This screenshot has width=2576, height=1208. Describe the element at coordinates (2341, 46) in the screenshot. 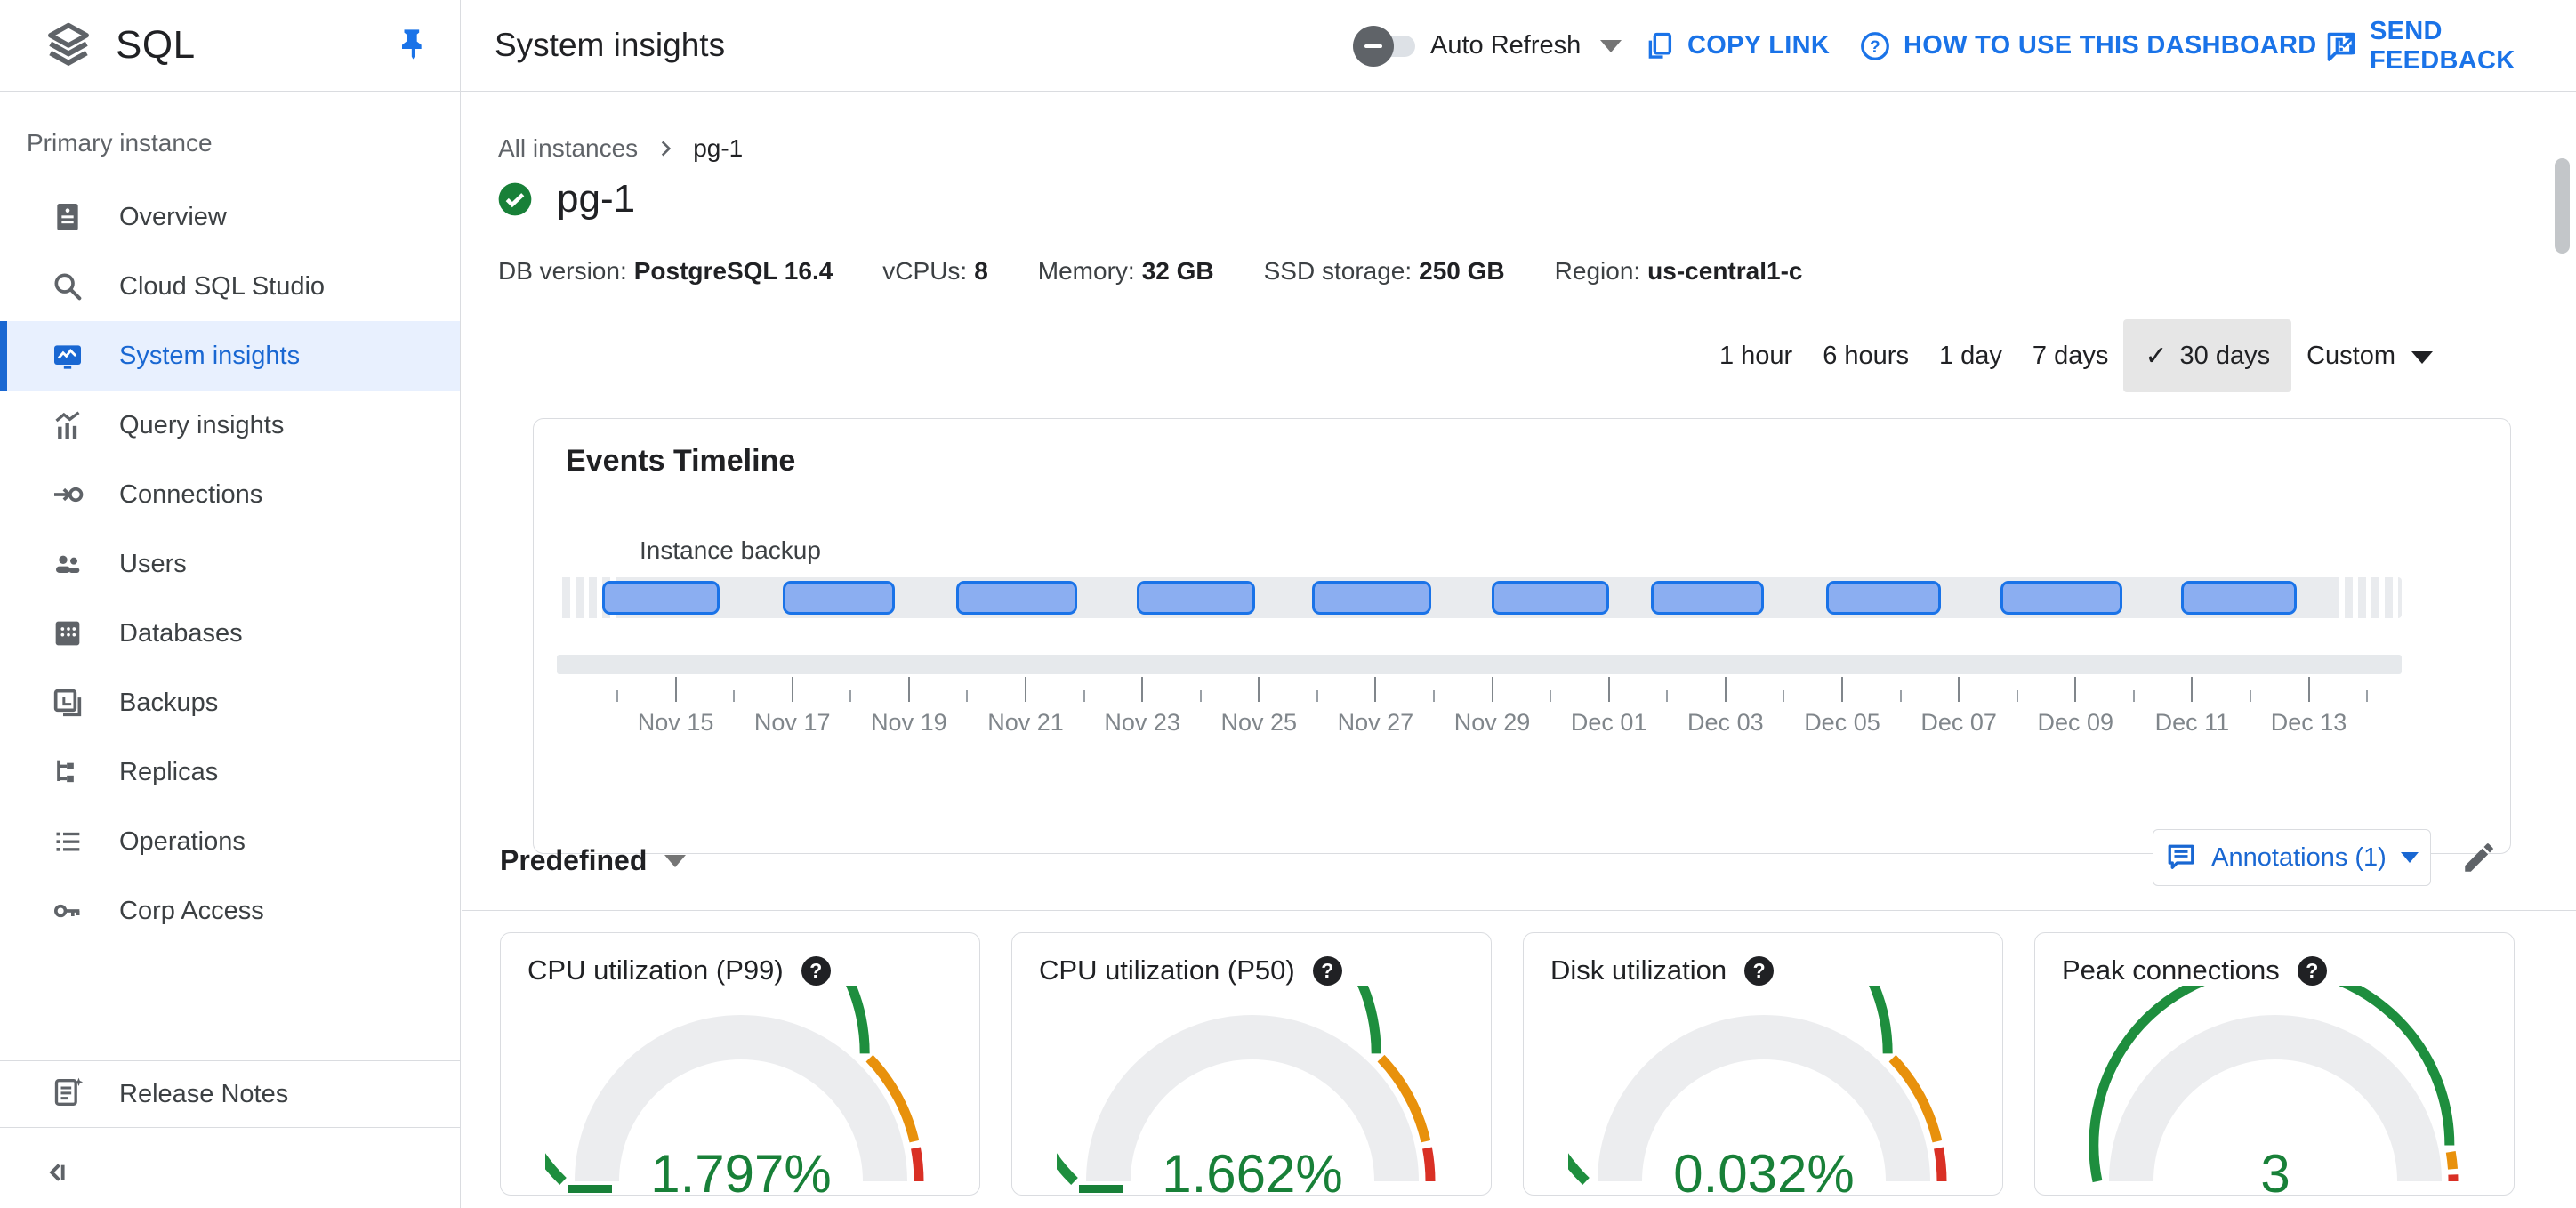

I see `feedback-icon` at that location.